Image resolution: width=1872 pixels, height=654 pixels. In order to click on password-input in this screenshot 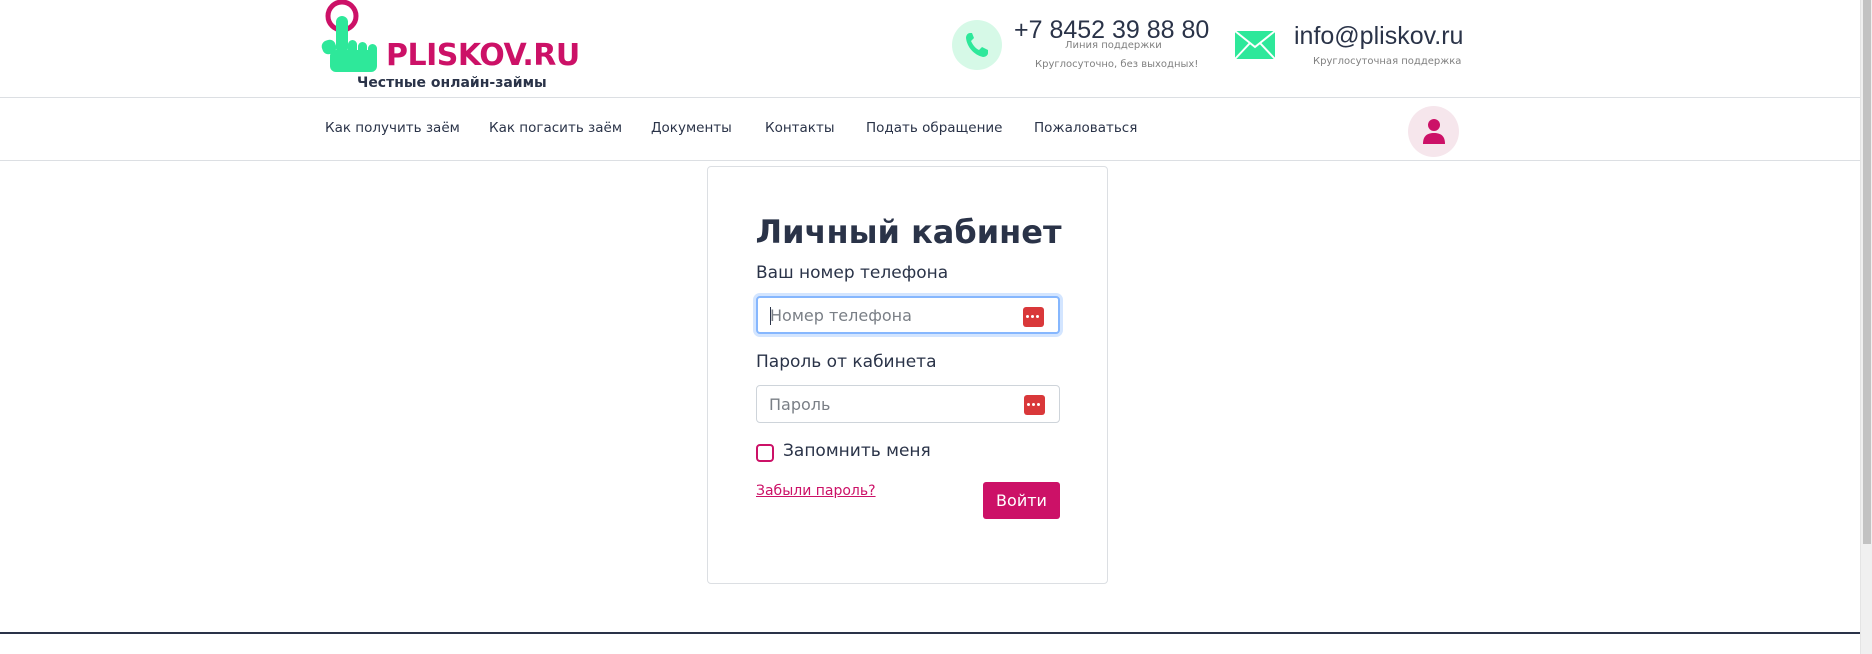, I will do `click(889, 404)`.